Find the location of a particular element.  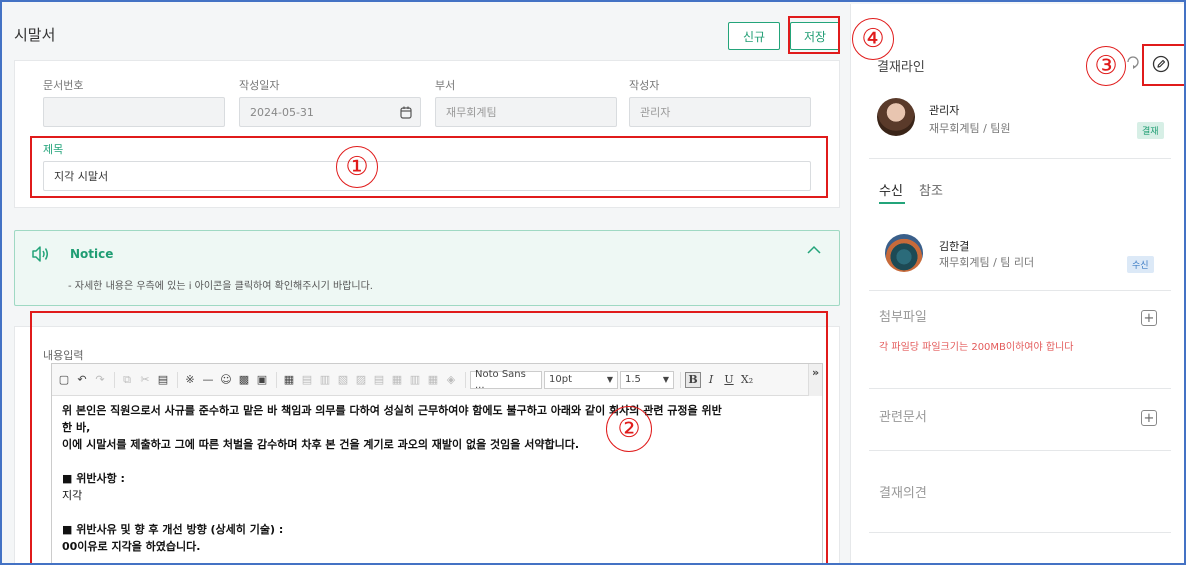

emoji-icon: ☺ is located at coordinates (226, 380).